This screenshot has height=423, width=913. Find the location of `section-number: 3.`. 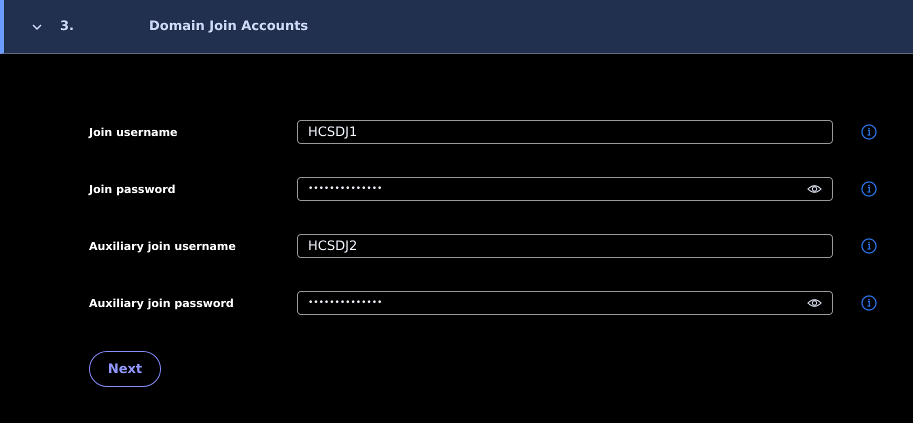

section-number: 3. is located at coordinates (67, 26).